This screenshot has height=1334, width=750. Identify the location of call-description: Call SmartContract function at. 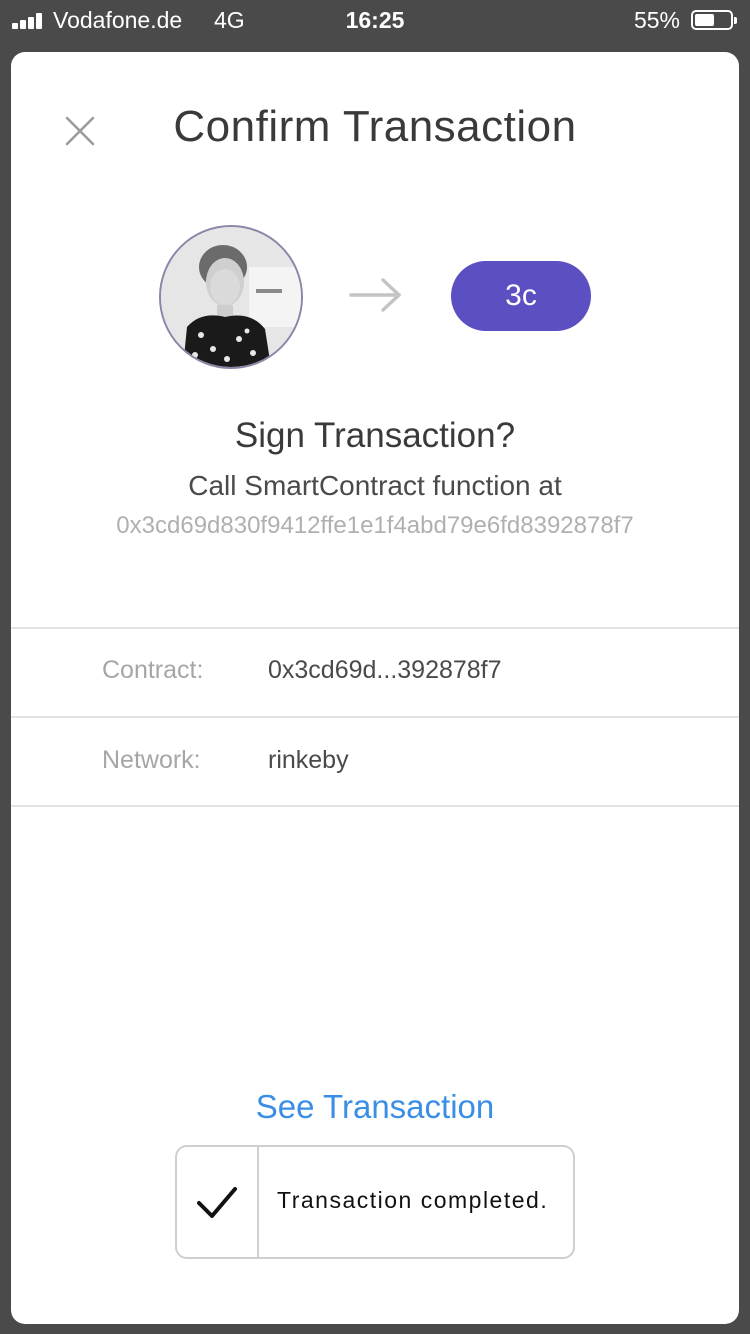
(375, 485).